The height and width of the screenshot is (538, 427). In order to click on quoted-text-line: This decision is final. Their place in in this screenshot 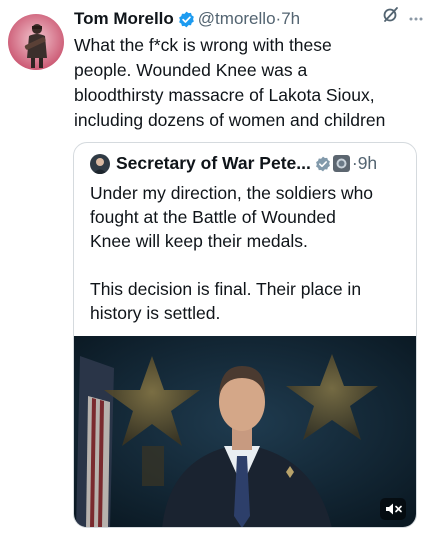, I will do `click(226, 289)`.